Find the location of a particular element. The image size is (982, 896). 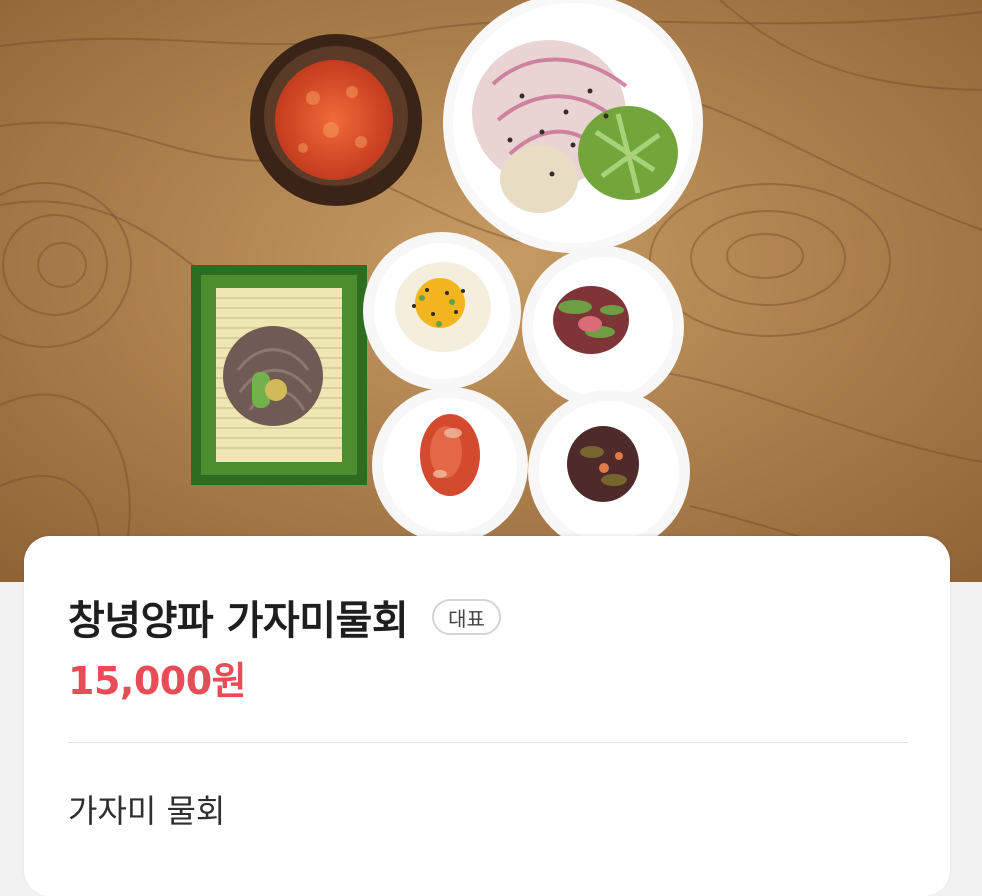

menu-description: 가자미 물회 is located at coordinates (147, 811).